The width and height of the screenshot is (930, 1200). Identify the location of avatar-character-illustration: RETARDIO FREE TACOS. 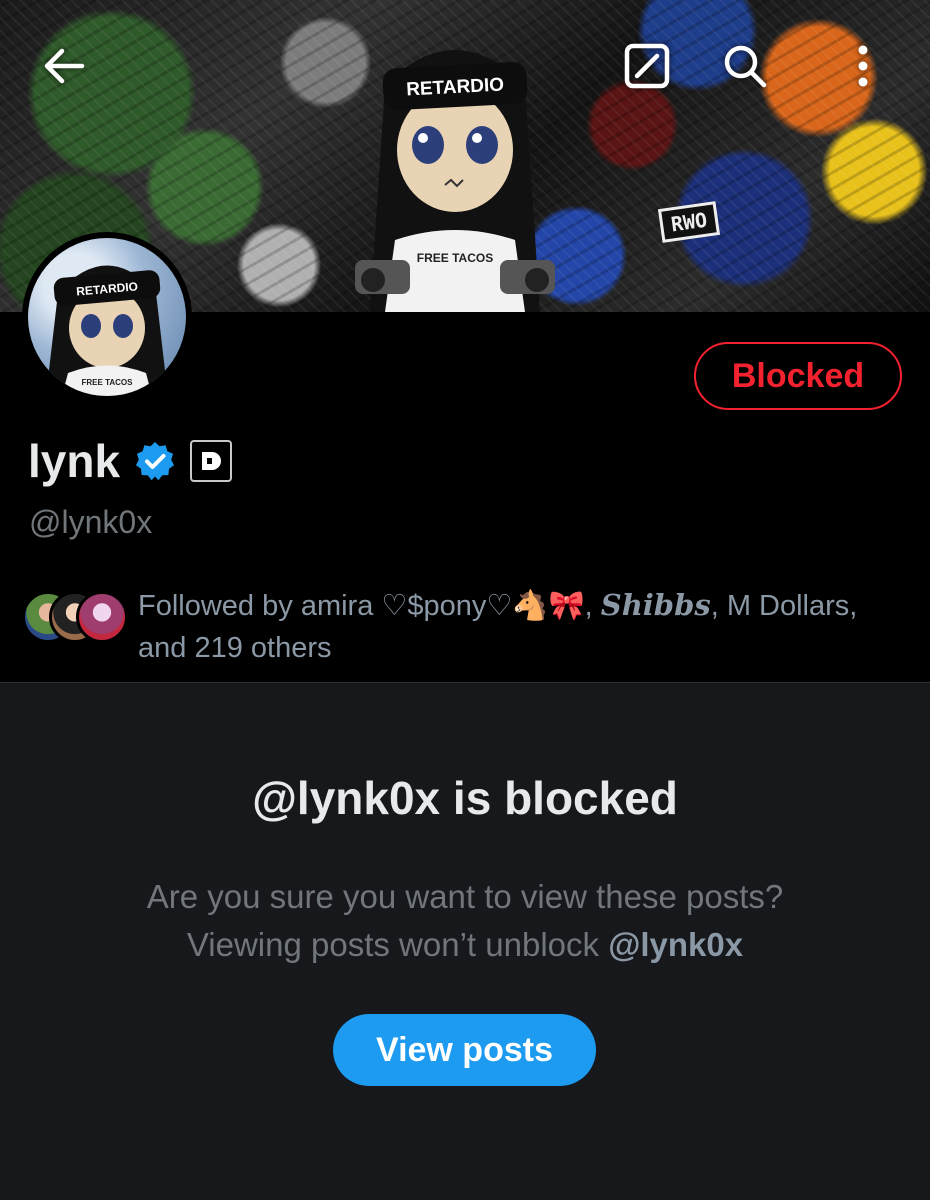
(107, 330).